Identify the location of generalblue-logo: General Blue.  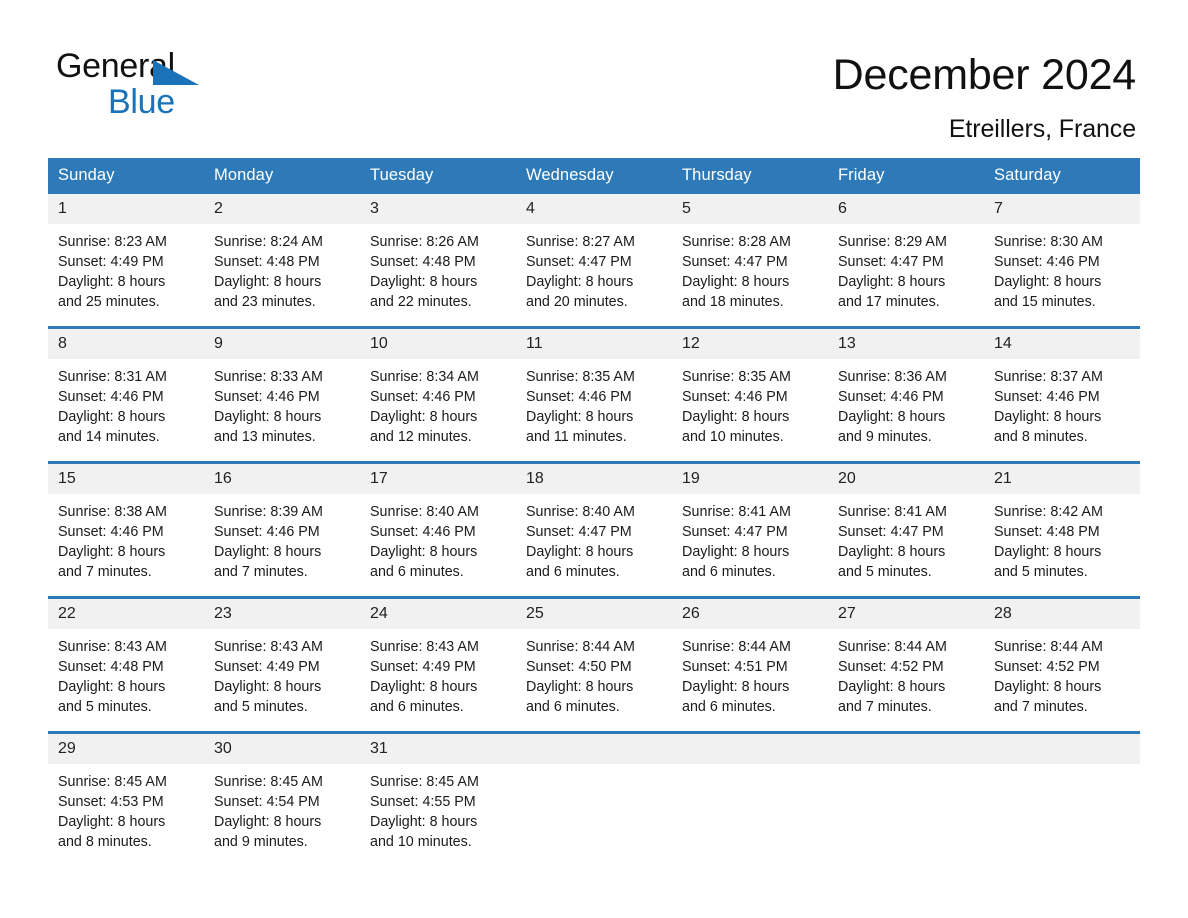
(156, 87).